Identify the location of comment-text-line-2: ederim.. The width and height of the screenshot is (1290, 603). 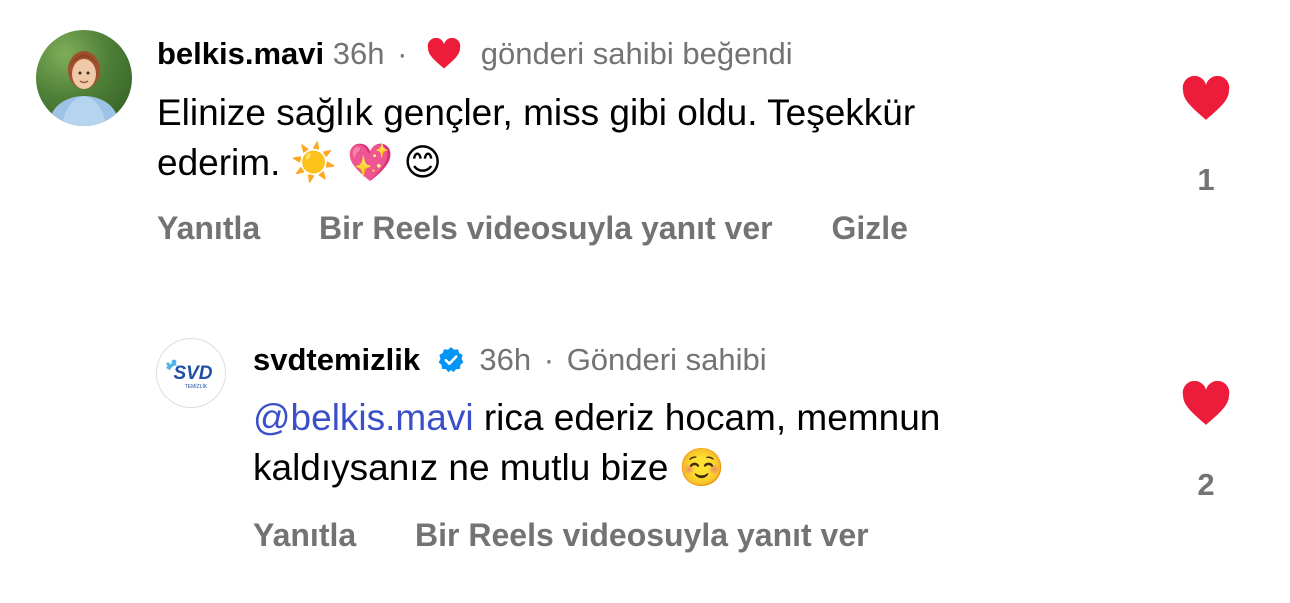
(219, 162).